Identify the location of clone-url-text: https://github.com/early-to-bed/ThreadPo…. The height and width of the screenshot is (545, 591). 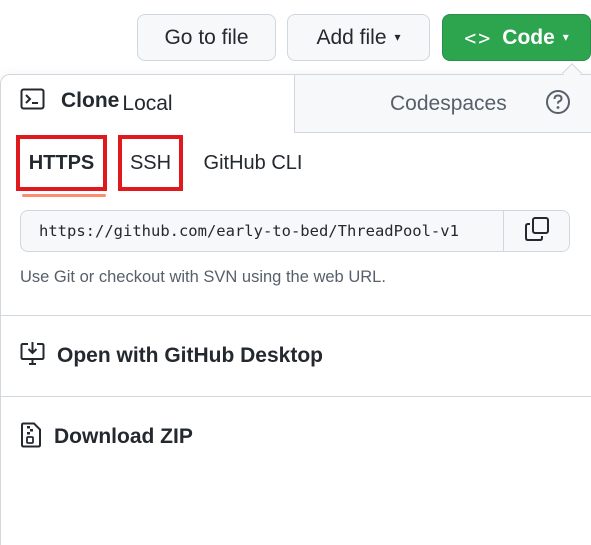
(262, 231).